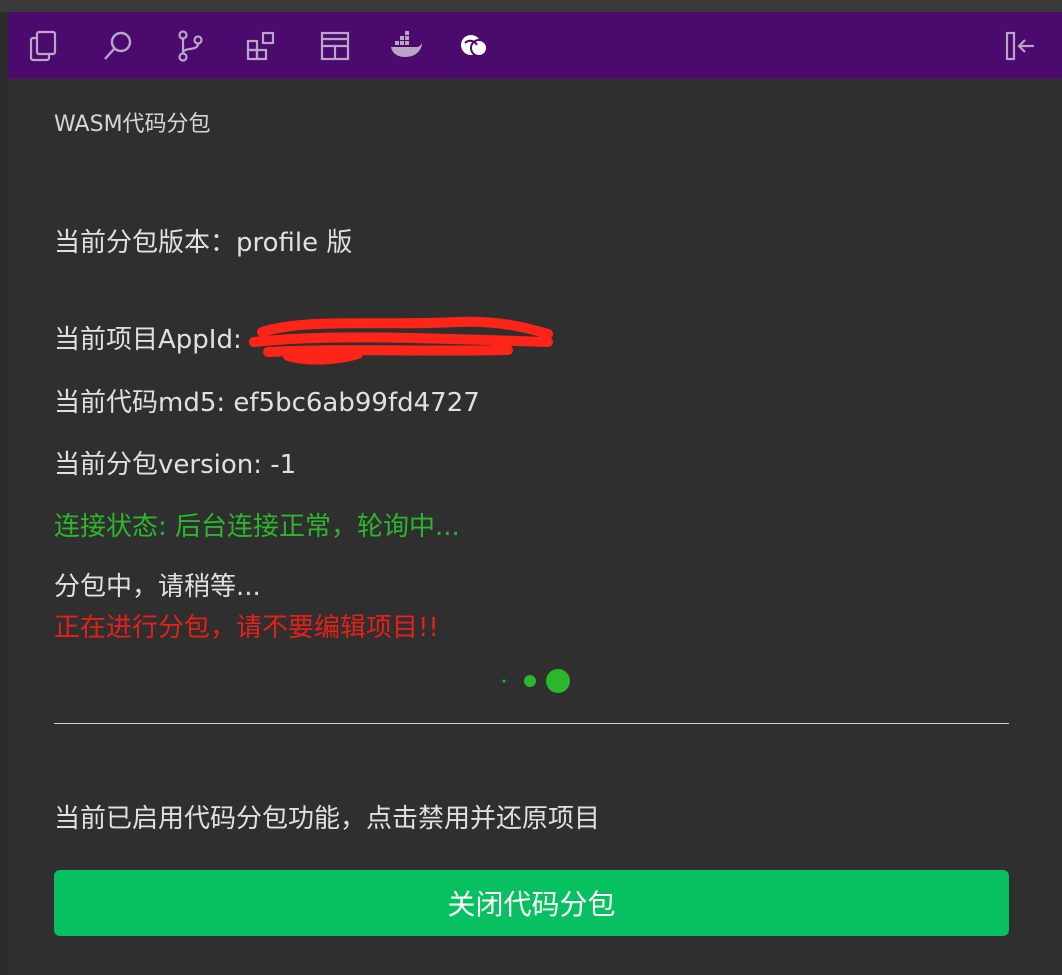 This screenshot has height=975, width=1062. Describe the element at coordinates (535, 45) in the screenshot. I see `activity-toolbar` at that location.